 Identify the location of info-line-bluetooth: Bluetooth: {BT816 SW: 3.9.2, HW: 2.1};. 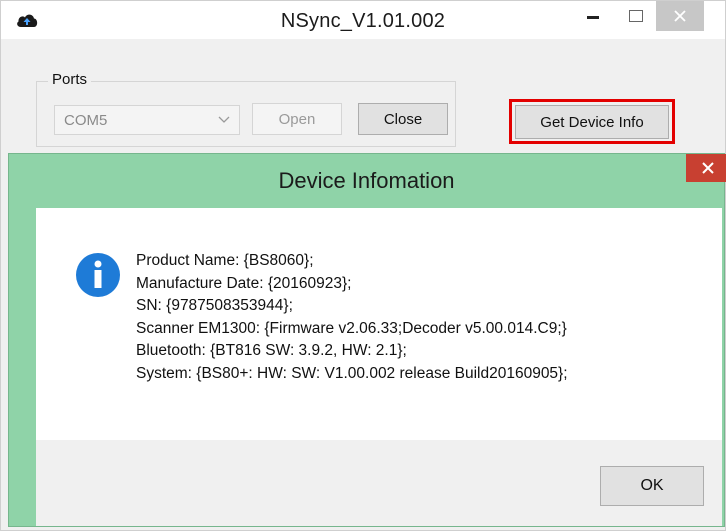
(271, 350).